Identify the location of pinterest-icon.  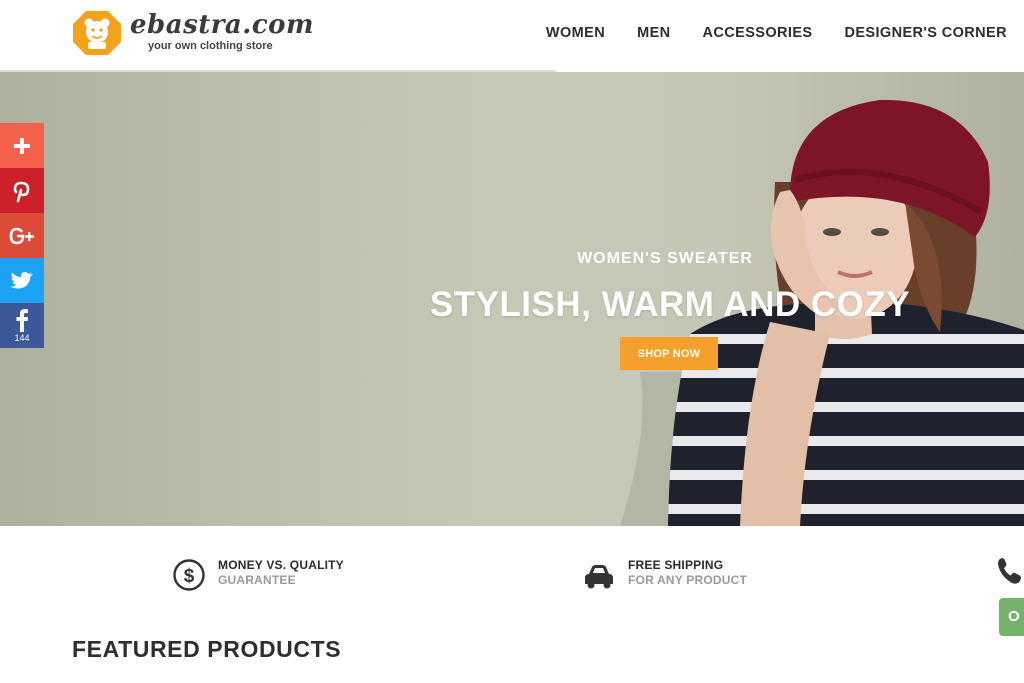
(21, 191).